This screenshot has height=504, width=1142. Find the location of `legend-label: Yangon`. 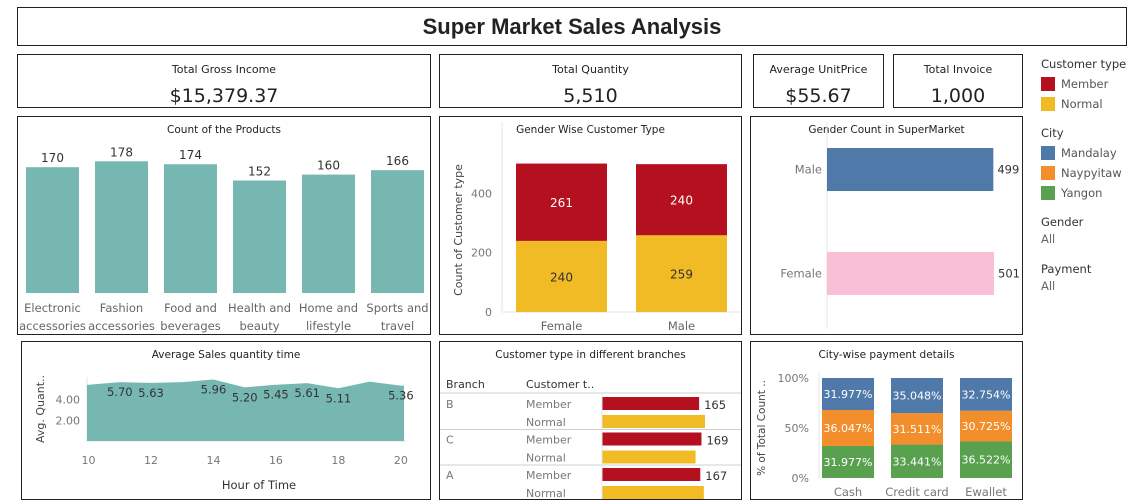

legend-label: Yangon is located at coordinates (1082, 193).